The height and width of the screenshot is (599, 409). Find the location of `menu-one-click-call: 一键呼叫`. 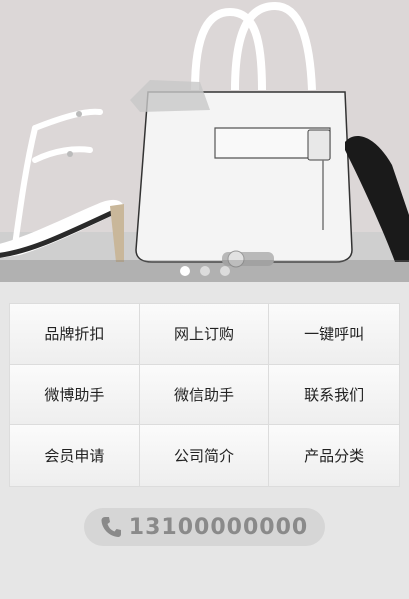

menu-one-click-call: 一键呼叫 is located at coordinates (334, 334).